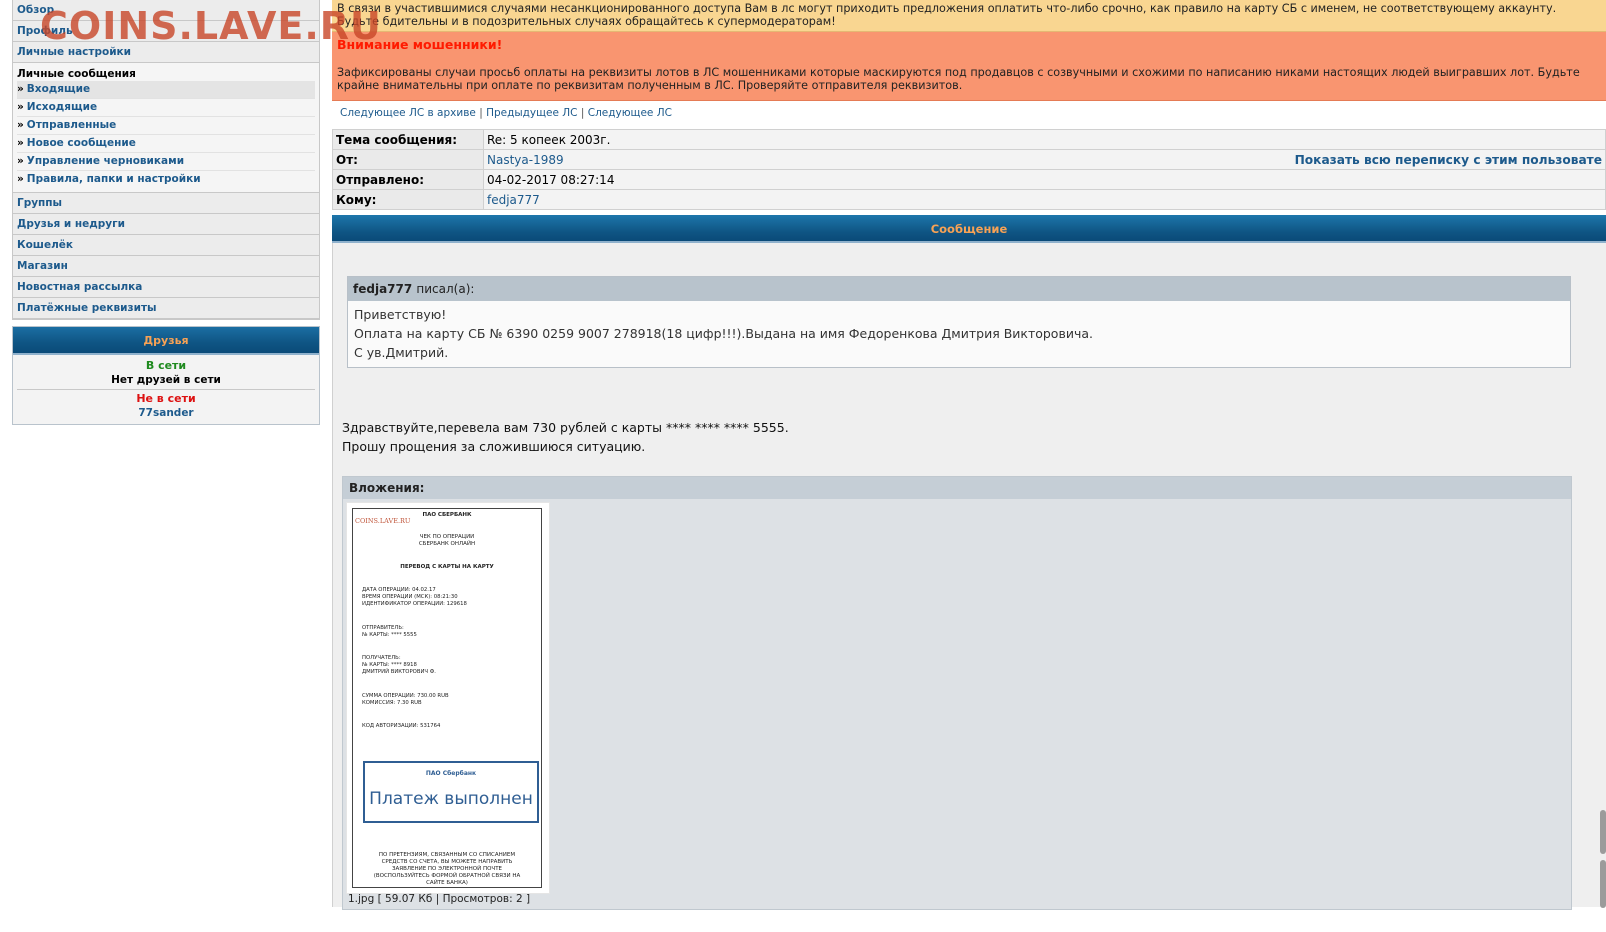  Describe the element at coordinates (399, 590) in the screenshot. I see `receipt-date: ДАТА ОПЕРАЦИИ: 04.02.17` at that location.